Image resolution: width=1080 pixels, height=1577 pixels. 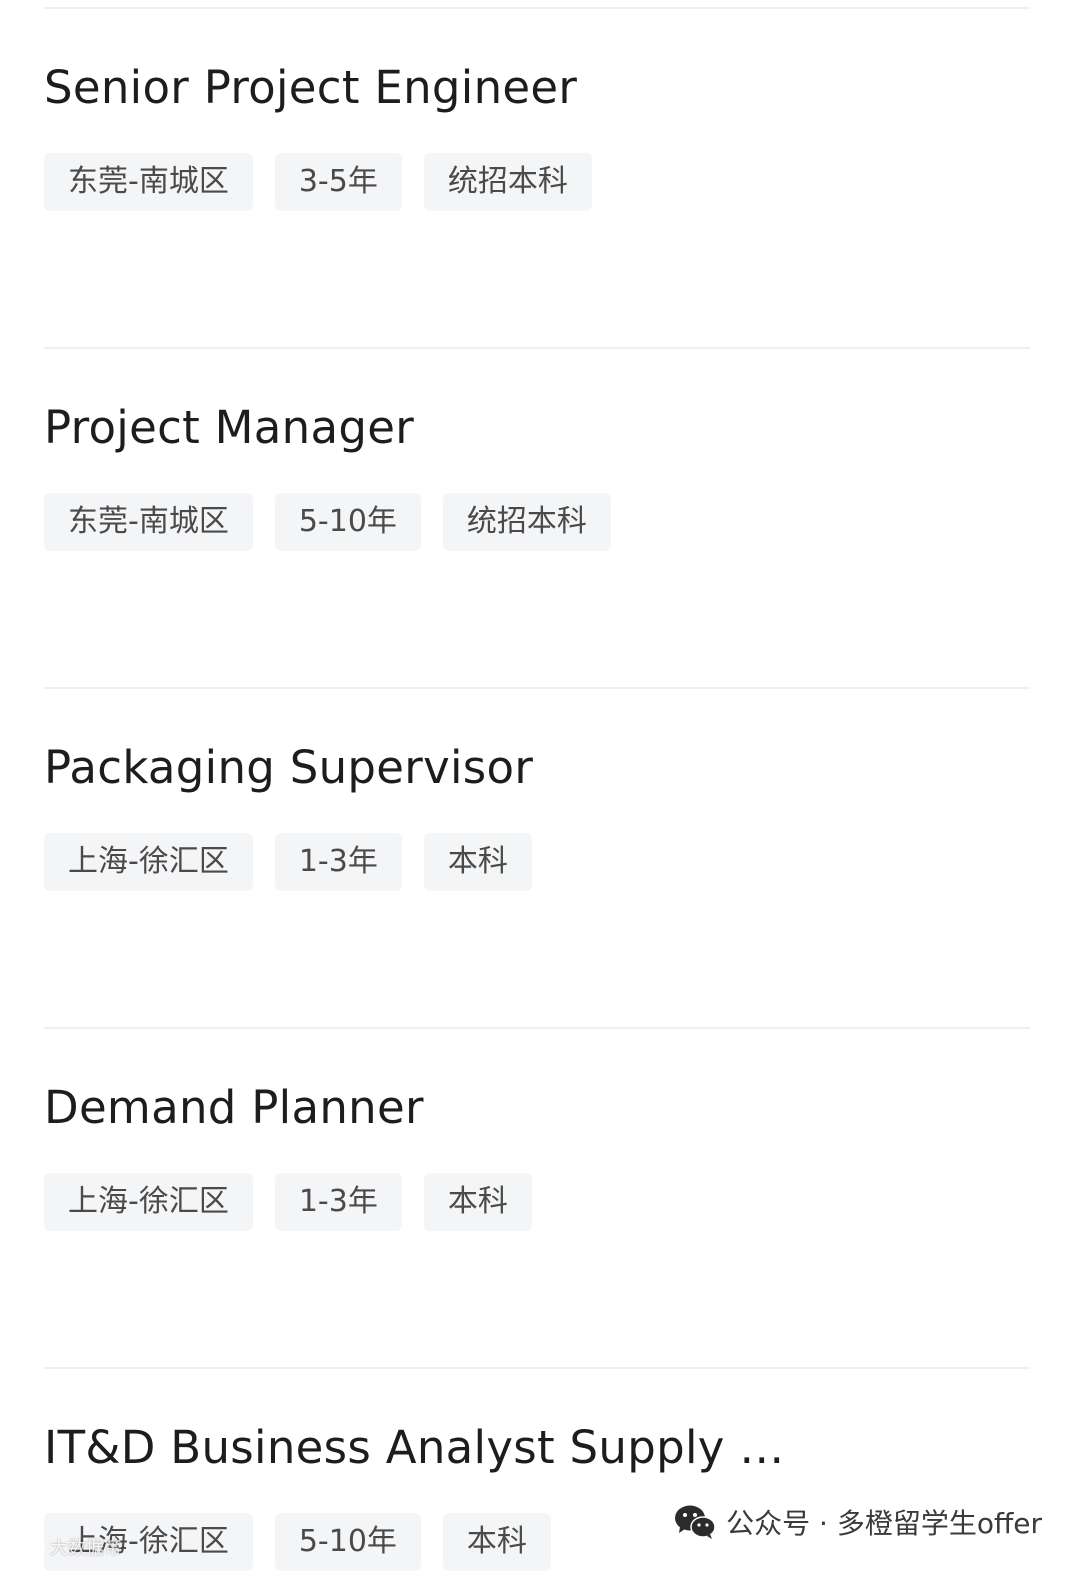 I want to click on job-card: Senior Project Engineer 东莞-南城区 3-5年 统招本科, so click(x=539, y=134).